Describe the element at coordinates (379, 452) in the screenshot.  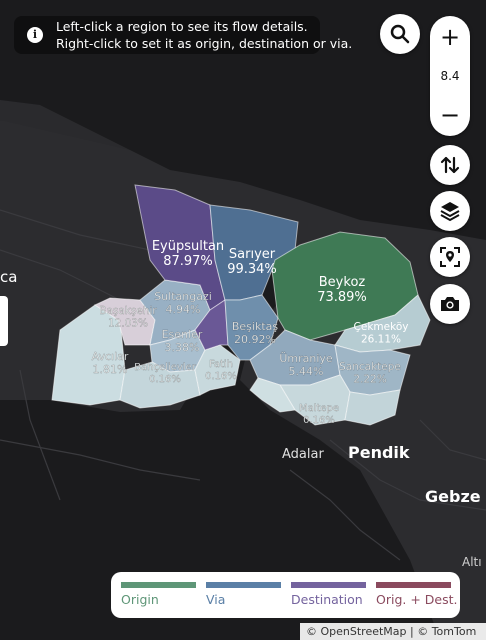
I see `place-label-pendik: Pendik` at that location.